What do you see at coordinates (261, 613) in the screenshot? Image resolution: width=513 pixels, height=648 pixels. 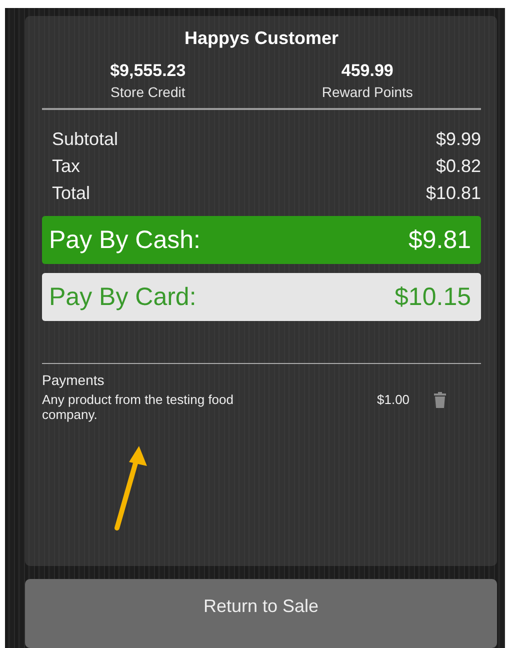 I see `return-to-sale-button: Return to Sale` at bounding box center [261, 613].